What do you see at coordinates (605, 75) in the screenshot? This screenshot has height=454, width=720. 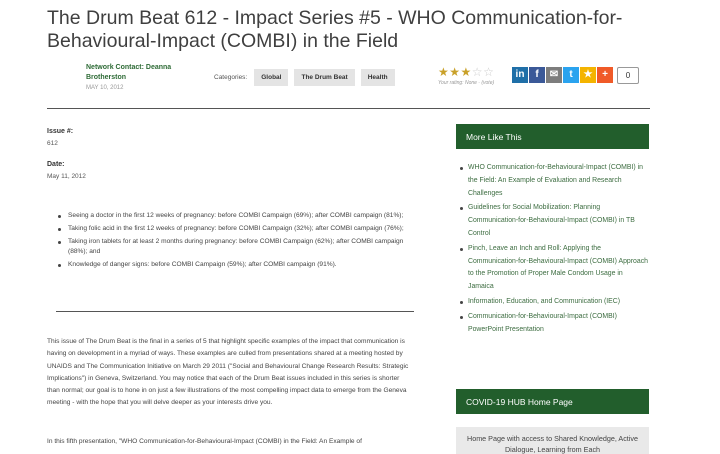 I see `plus-icon: +` at bounding box center [605, 75].